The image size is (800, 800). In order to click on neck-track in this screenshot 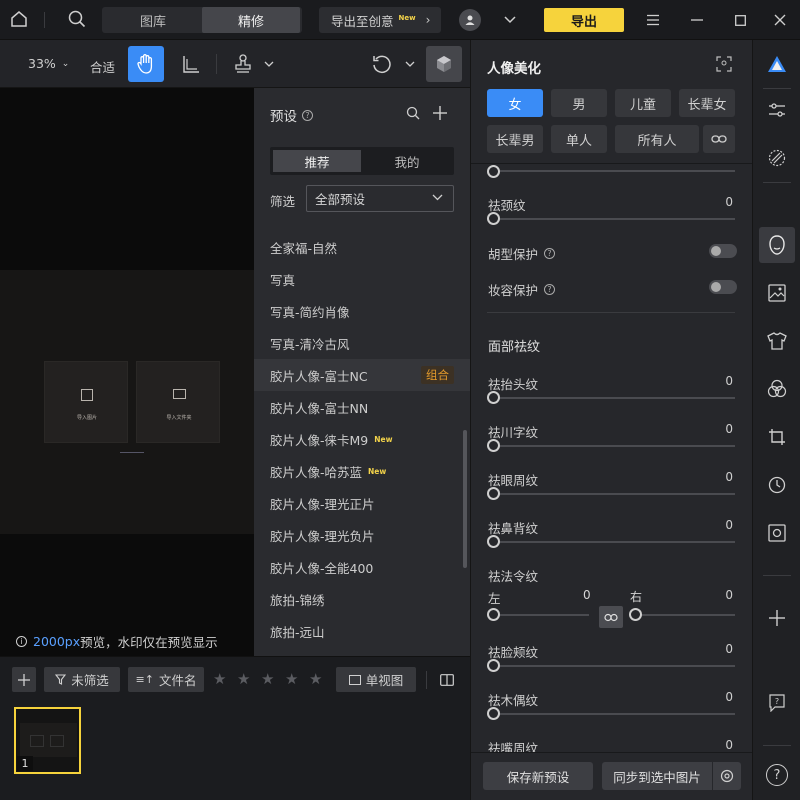, I will do `click(614, 219)`.